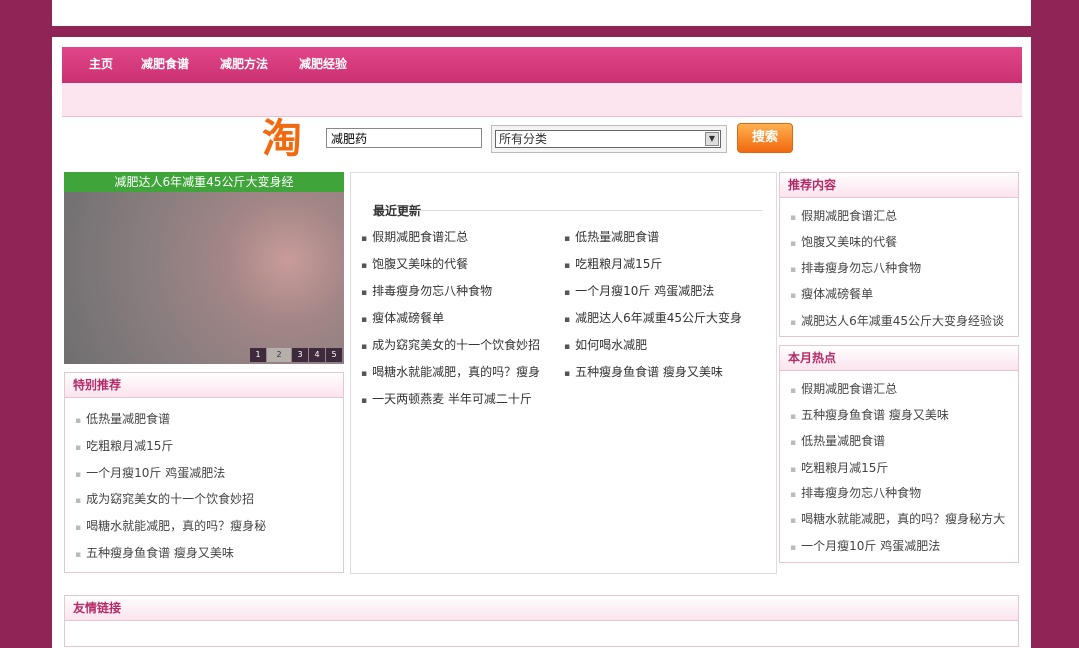 The width and height of the screenshot is (1079, 648). Describe the element at coordinates (541, 13) in the screenshot. I see `top-white-strip` at that location.